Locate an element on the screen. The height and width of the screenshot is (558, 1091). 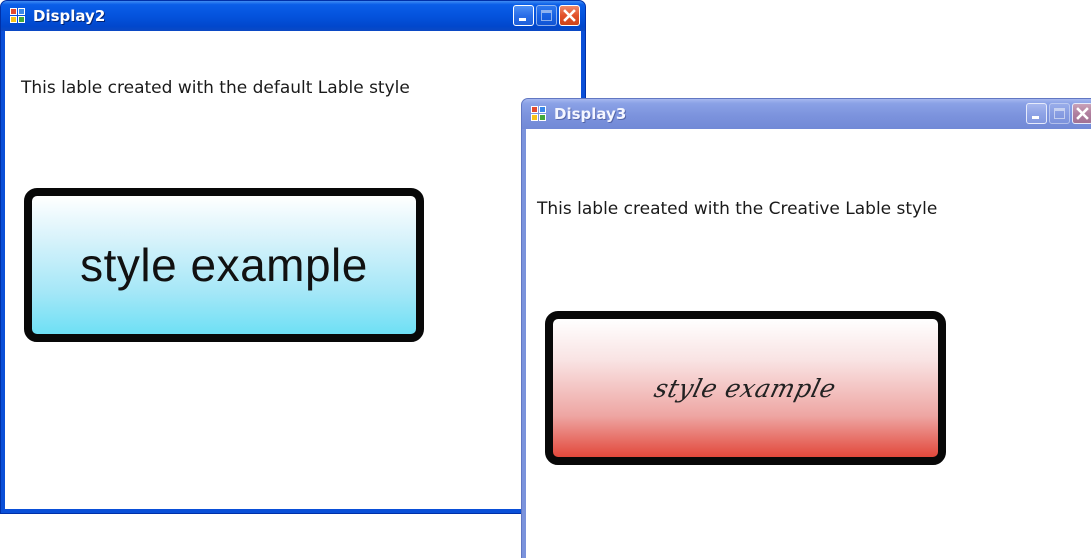
default-style-label: style example is located at coordinates (224, 265).